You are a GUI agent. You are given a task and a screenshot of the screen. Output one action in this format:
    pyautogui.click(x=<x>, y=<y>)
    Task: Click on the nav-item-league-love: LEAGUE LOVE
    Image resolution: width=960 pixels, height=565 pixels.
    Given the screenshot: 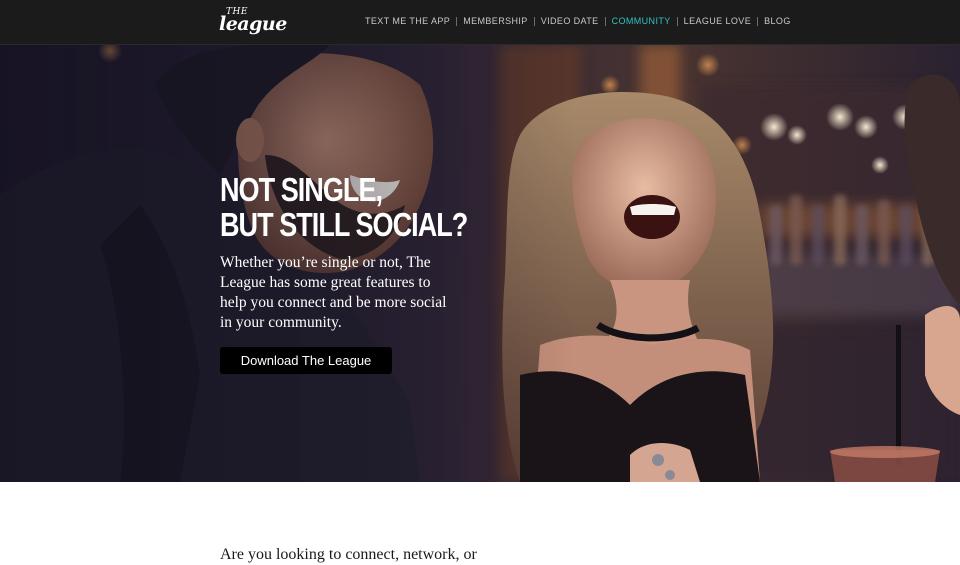 What is the action you would take?
    pyautogui.click(x=717, y=21)
    